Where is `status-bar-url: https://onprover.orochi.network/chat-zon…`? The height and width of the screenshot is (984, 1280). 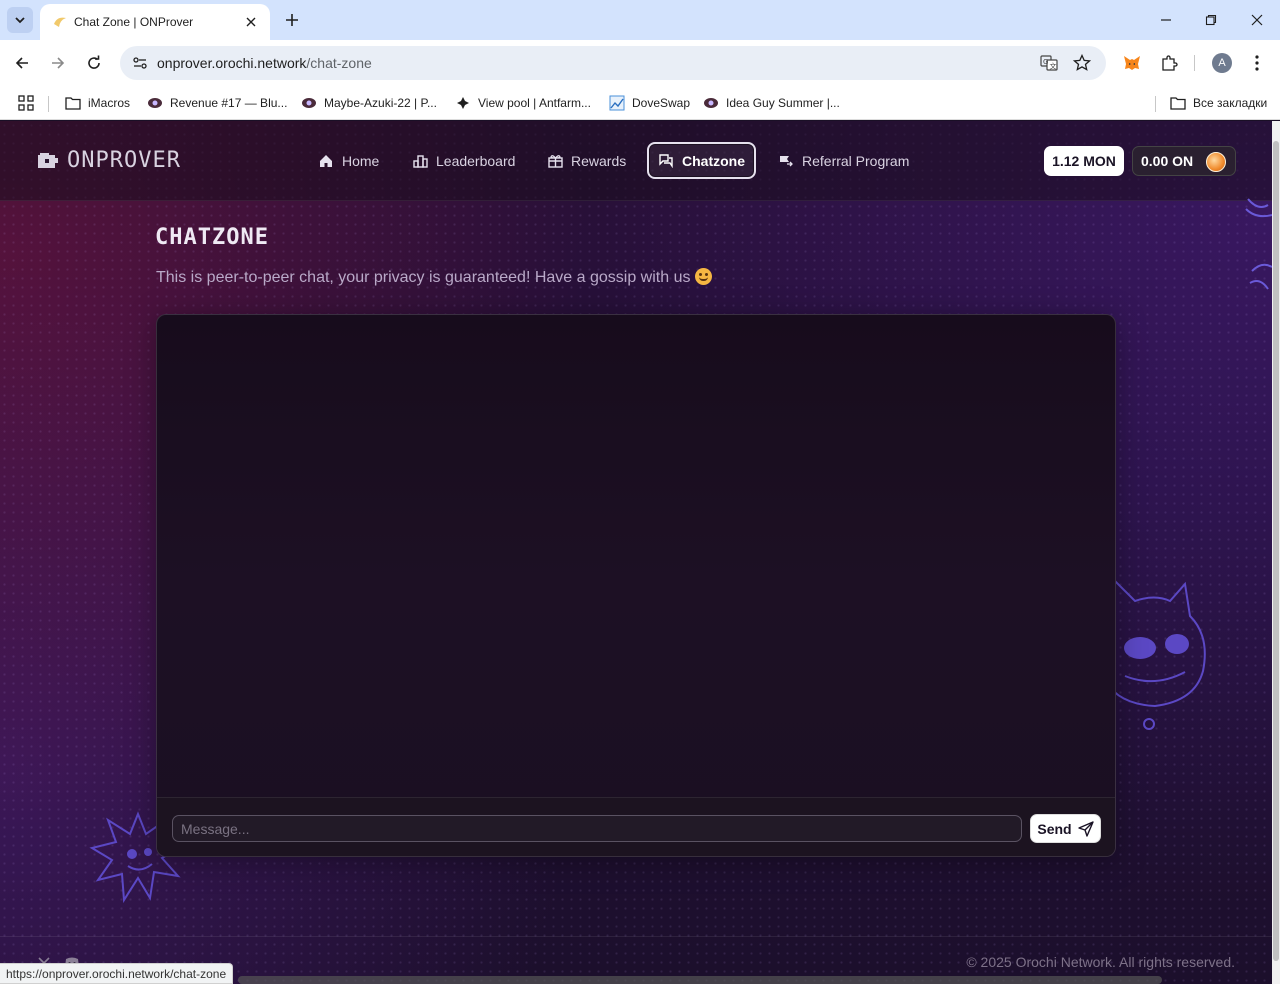
status-bar-url: https://onprover.orochi.network/chat-zon… is located at coordinates (117, 973).